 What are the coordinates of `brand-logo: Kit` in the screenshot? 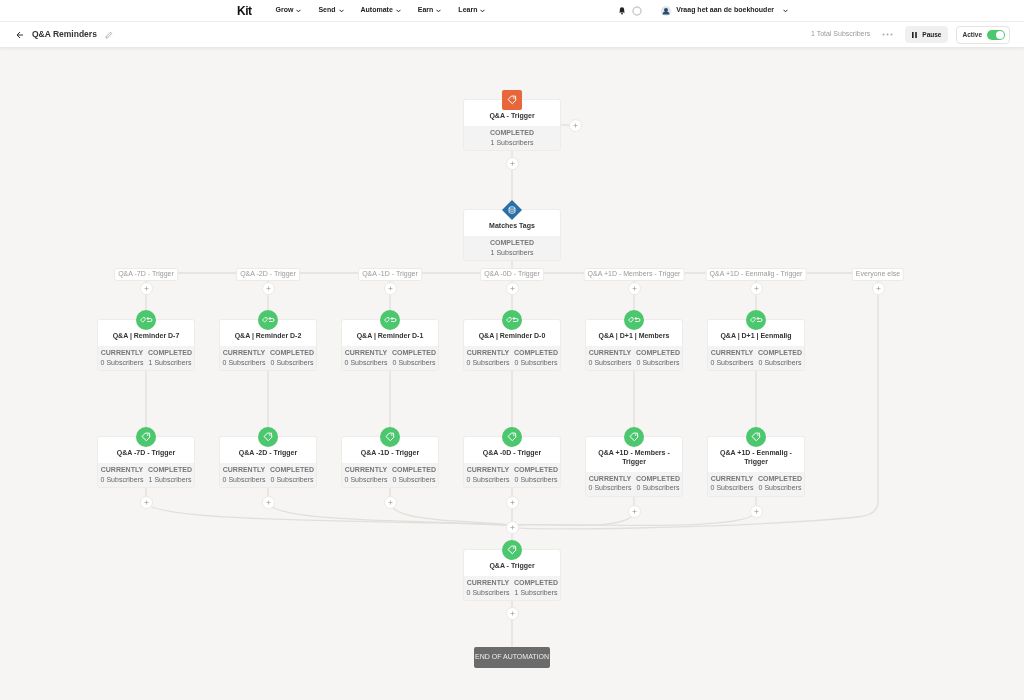 It's located at (244, 10).